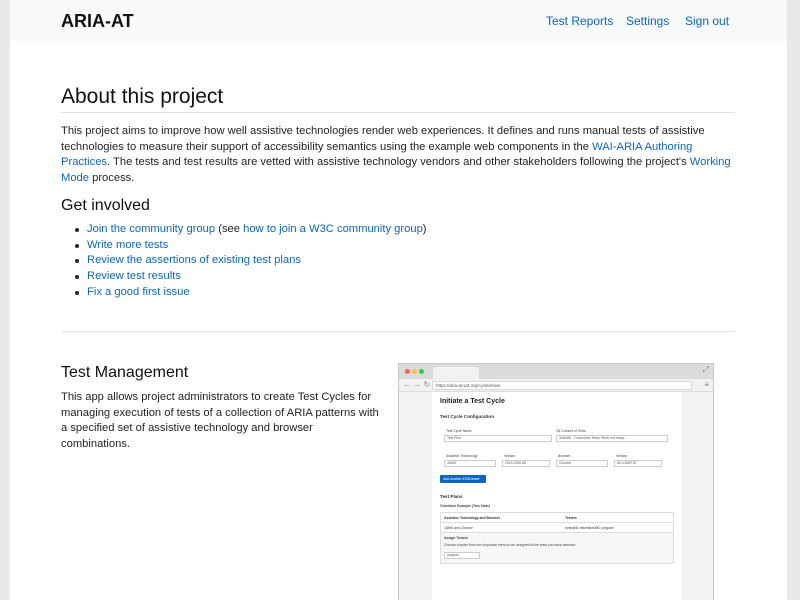 The image size is (800, 600). Describe the element at coordinates (582, 463) in the screenshot. I see `browser-select: Chrome` at that location.